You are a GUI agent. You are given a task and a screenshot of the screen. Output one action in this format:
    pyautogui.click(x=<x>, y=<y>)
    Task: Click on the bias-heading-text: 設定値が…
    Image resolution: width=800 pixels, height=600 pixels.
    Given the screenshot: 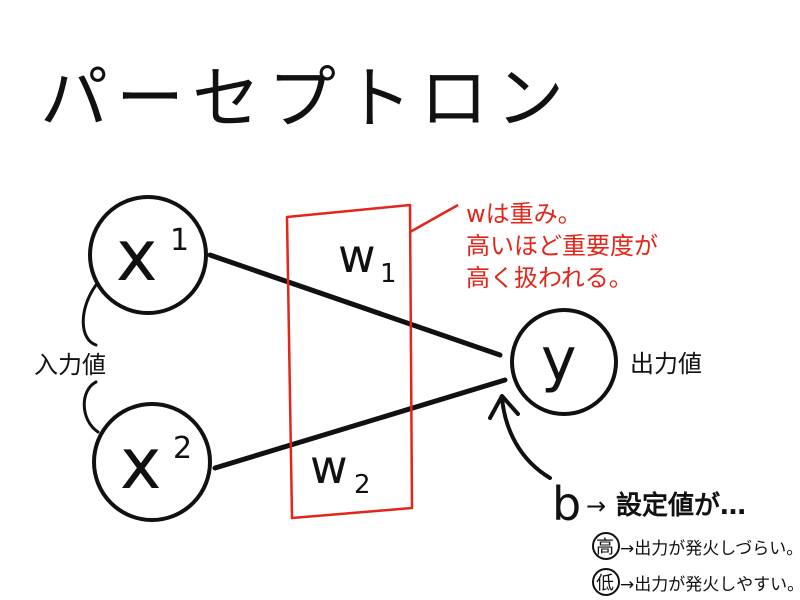 What is the action you would take?
    pyautogui.click(x=681, y=505)
    